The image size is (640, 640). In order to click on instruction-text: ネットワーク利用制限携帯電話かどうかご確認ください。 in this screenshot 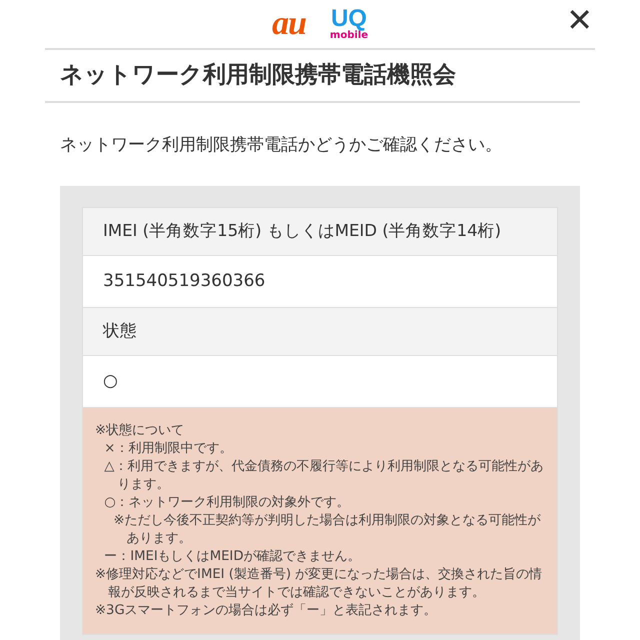, I will do `click(281, 145)`.